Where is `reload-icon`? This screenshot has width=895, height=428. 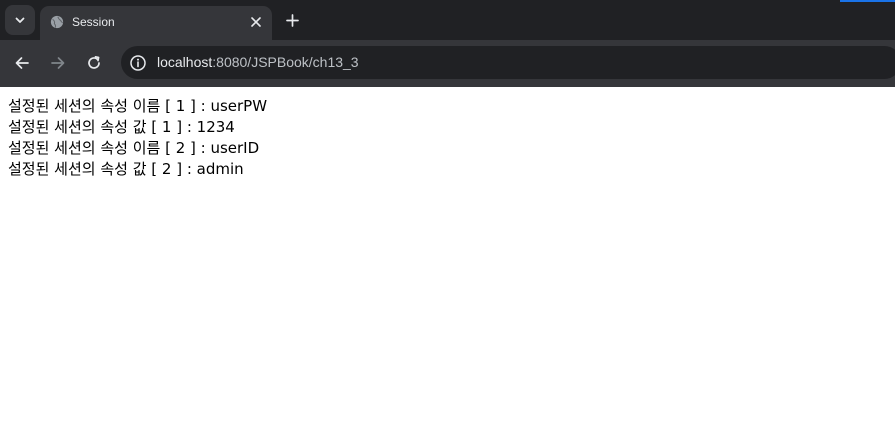 reload-icon is located at coordinates (94, 62).